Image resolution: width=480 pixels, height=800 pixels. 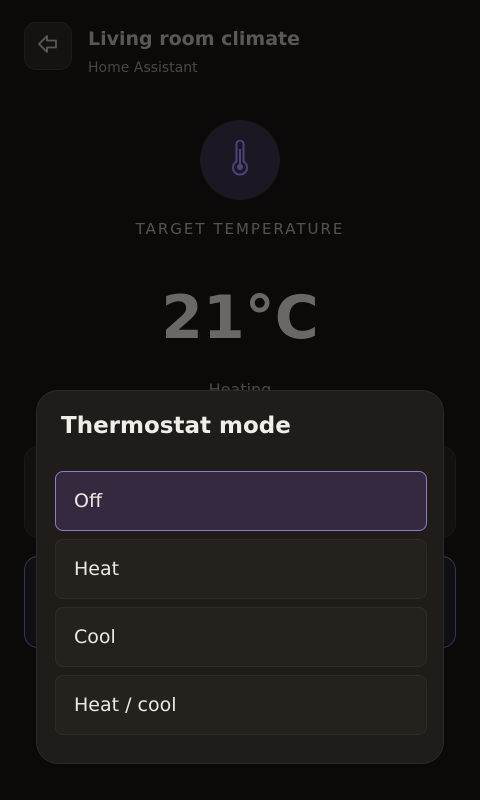 I want to click on target-temperature-label: TARGET TEMPERATURE, so click(x=240, y=229).